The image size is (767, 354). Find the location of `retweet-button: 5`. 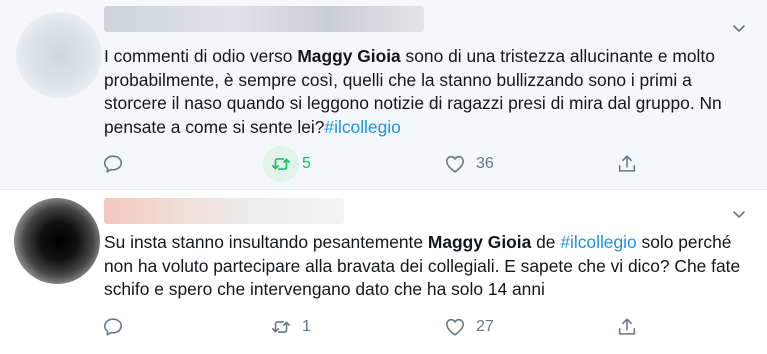

retweet-button: 5 is located at coordinates (287, 164).